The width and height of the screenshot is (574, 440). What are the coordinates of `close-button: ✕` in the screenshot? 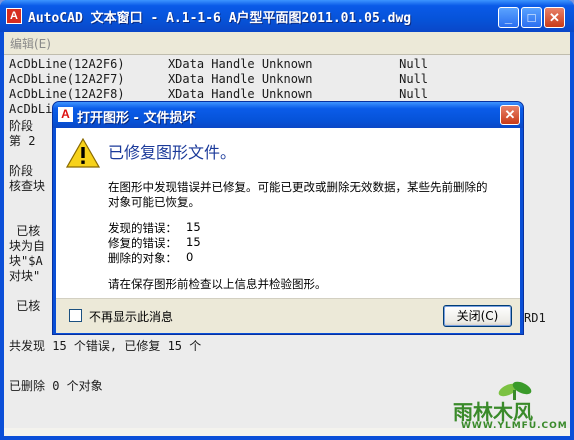 It's located at (554, 17).